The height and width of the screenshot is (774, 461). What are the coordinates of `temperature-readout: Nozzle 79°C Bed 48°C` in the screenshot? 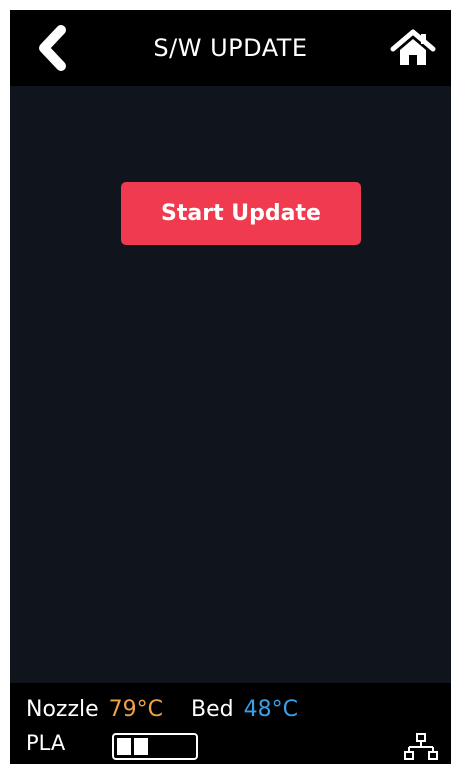 It's located at (162, 709).